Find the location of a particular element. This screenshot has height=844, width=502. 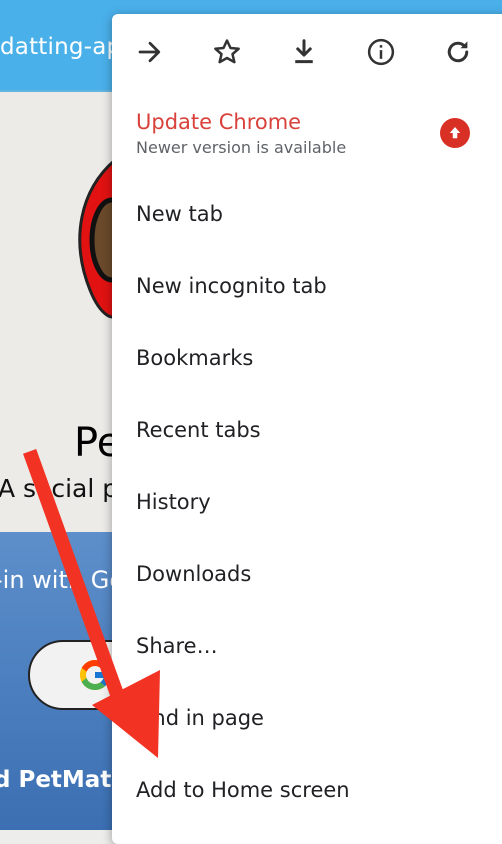

menu-item-recent-tabs: Recent tabs is located at coordinates (198, 430).